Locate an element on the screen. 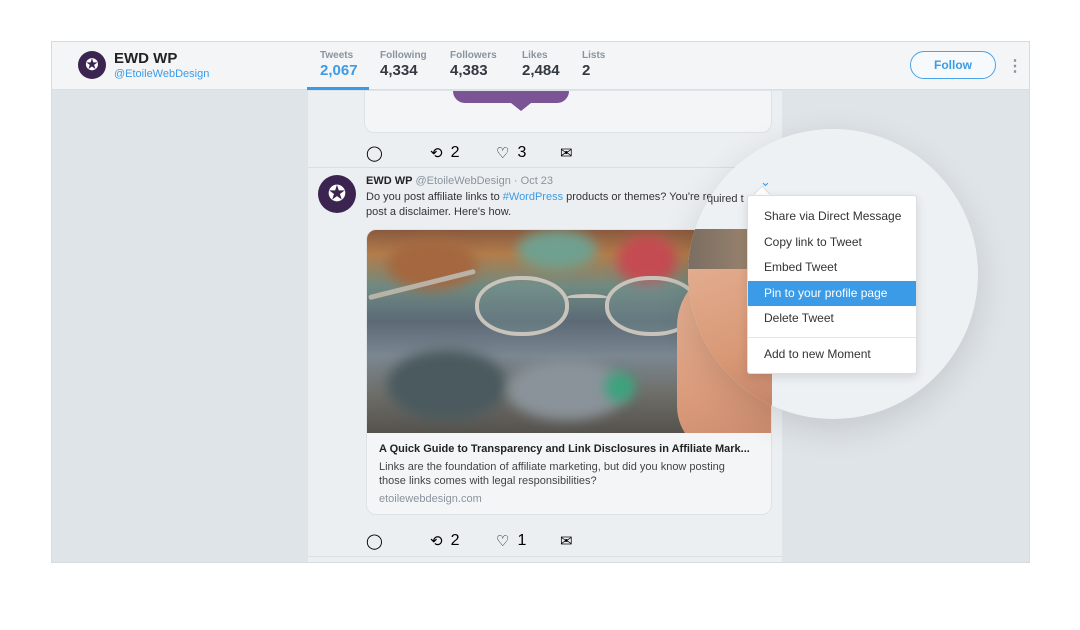  stat-label: Likes is located at coordinates (535, 55).